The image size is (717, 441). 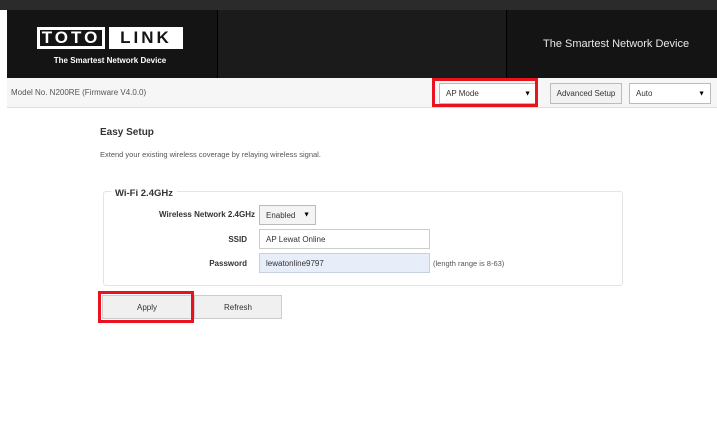 What do you see at coordinates (344, 263) in the screenshot?
I see `password-input: lewatonline9797` at bounding box center [344, 263].